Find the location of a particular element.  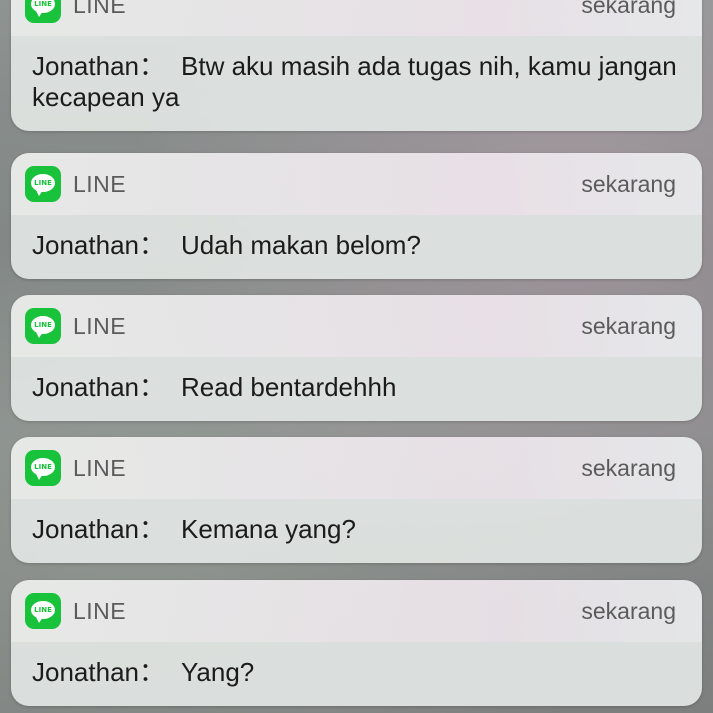

message-text: Read bentardehhh is located at coordinates (289, 387).